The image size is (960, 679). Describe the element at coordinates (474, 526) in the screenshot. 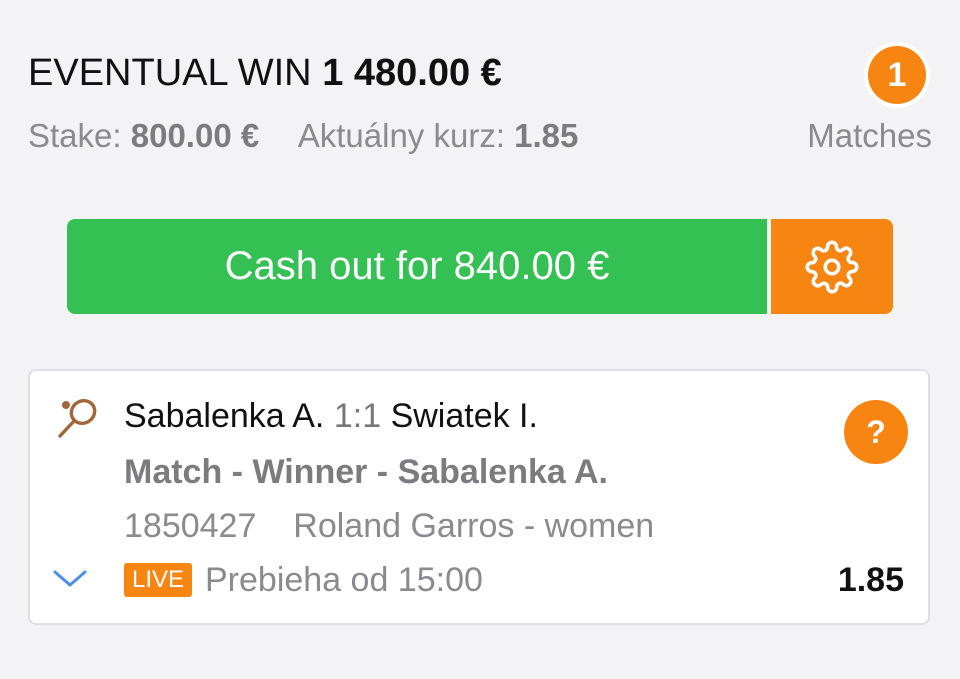

I see `tournament-name: Roland Garros - women` at that location.